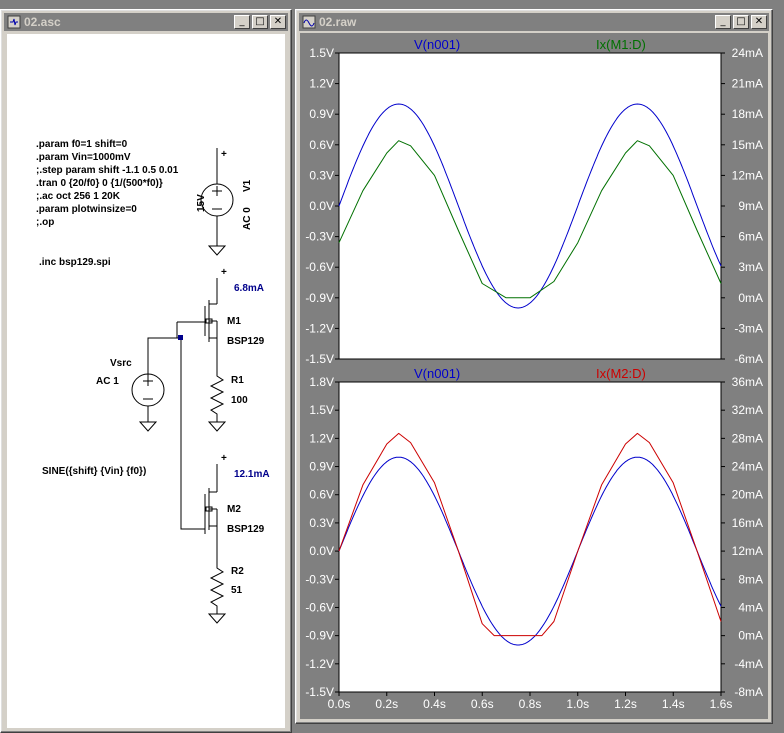  Describe the element at coordinates (237, 380) in the screenshot. I see `r1-name-label: R1` at that location.